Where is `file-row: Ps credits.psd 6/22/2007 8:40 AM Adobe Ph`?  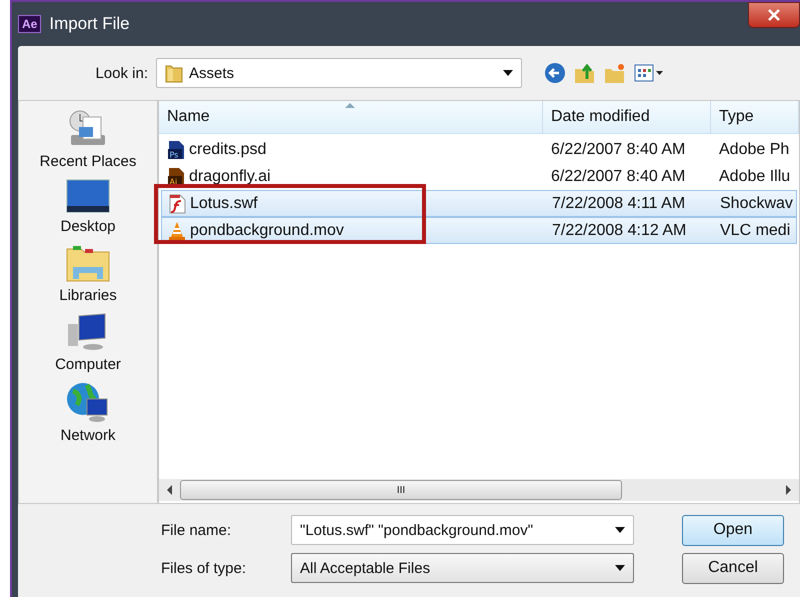
file-row: Ps credits.psd 6/22/2007 8:40 AM Adobe Ph is located at coordinates (479, 149).